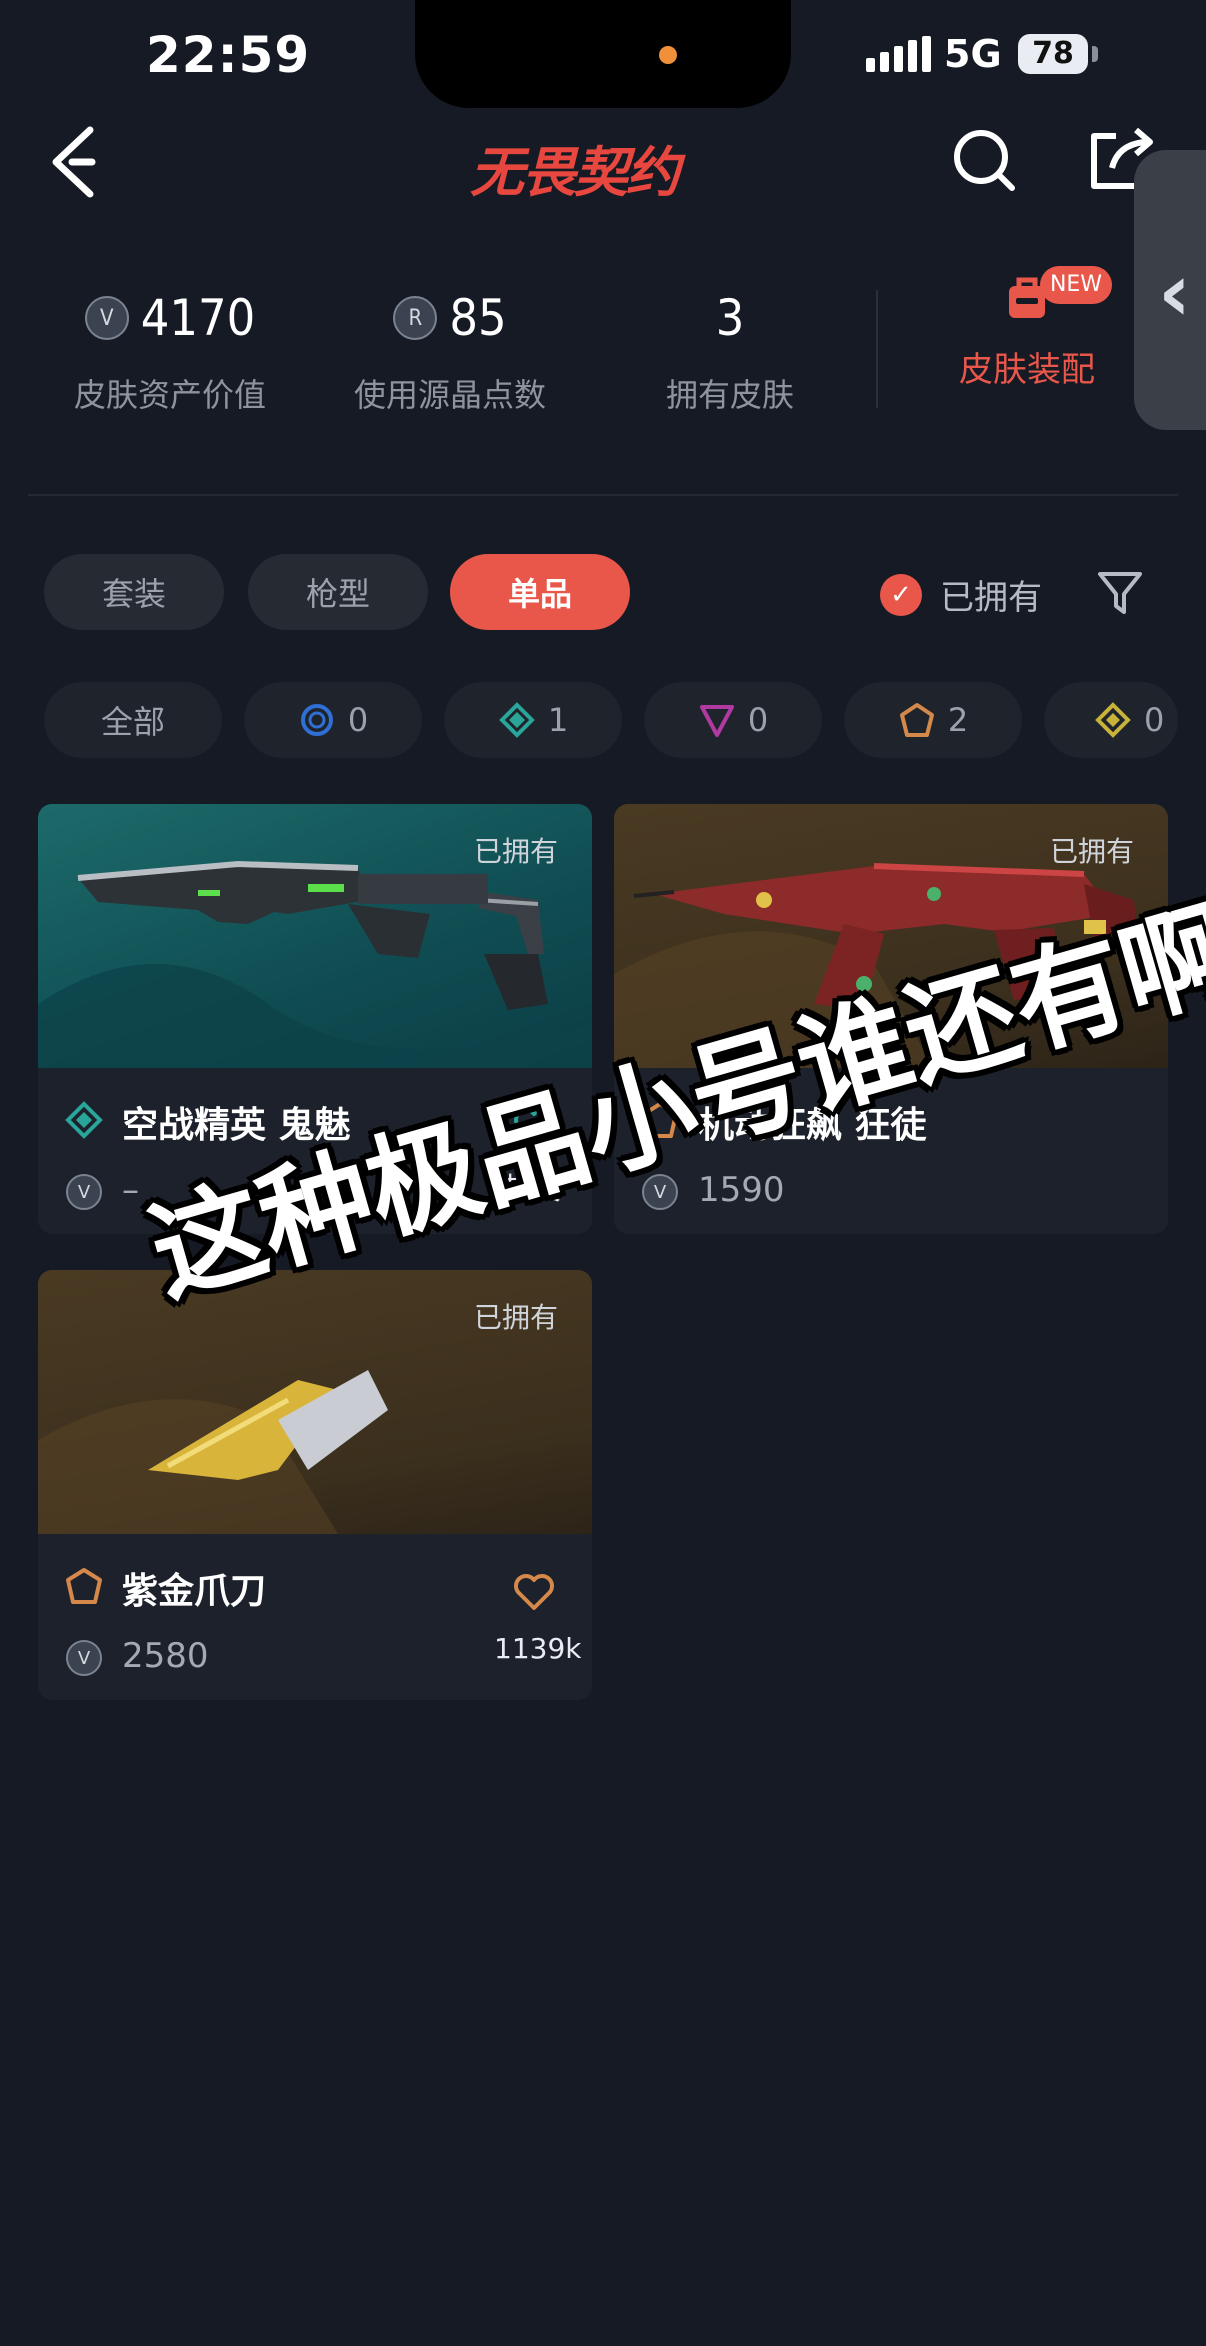 The width and height of the screenshot is (1206, 2346). What do you see at coordinates (198, 318) in the screenshot?
I see `asset-value: 4170` at bounding box center [198, 318].